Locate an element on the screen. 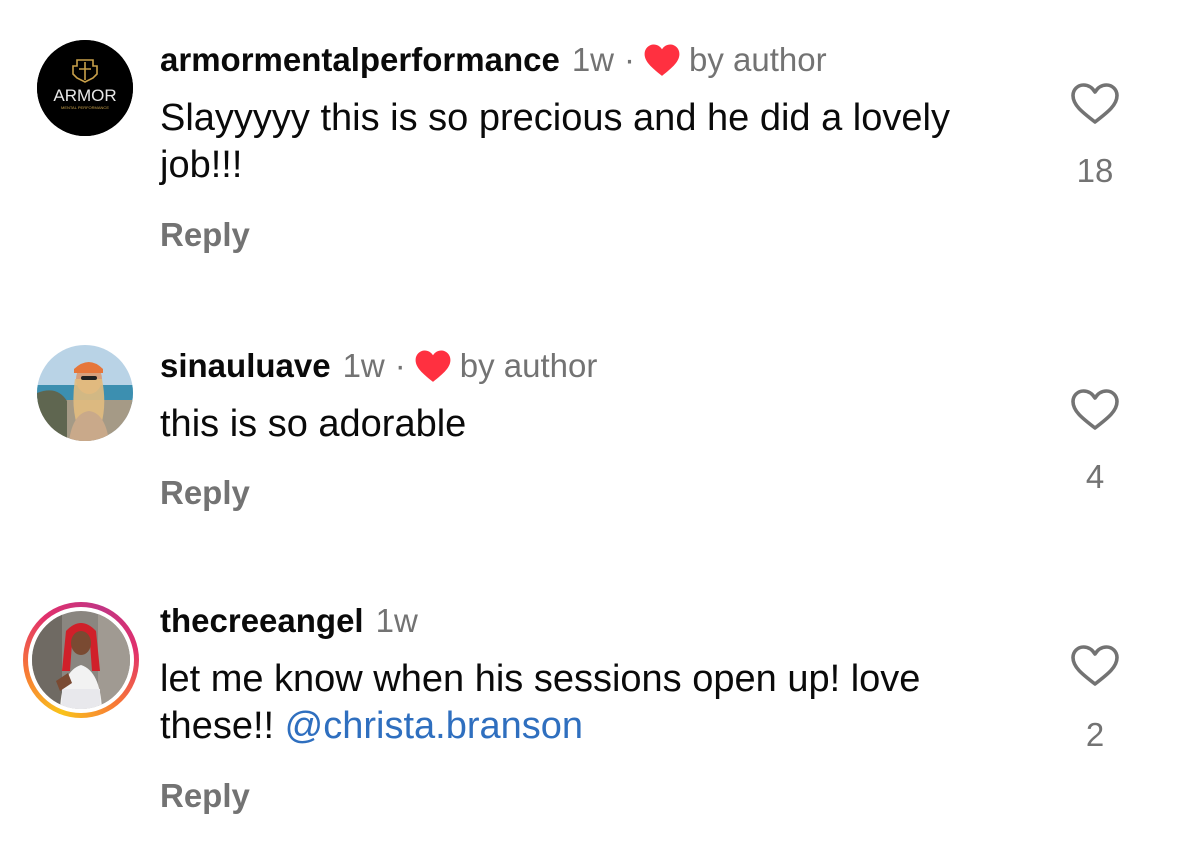  armor-logo-icon: ARMOR MENTAL PERFORMANCE is located at coordinates (85, 88).